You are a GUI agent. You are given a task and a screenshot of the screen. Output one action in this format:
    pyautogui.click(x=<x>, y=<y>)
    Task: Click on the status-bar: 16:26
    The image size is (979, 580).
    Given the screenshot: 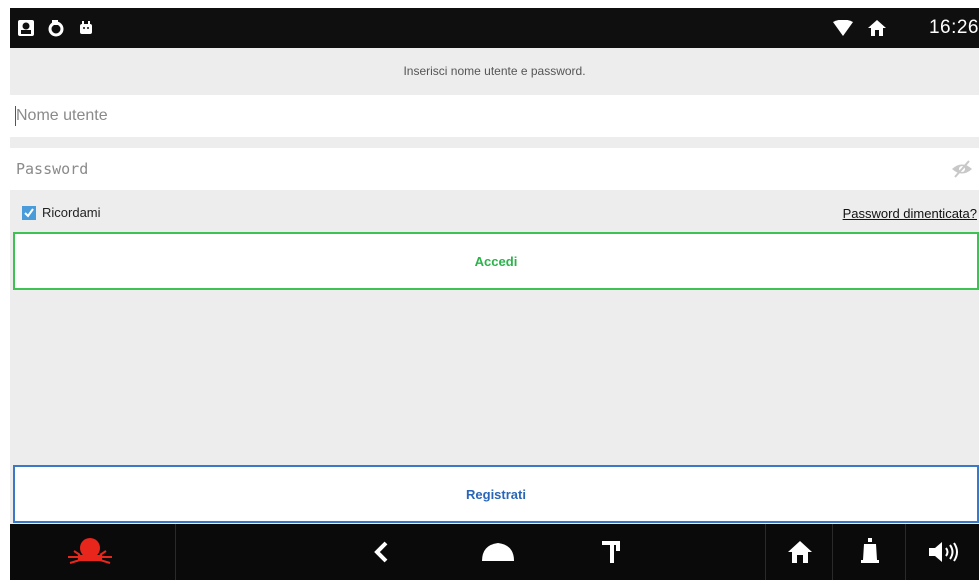 What is the action you would take?
    pyautogui.click(x=494, y=28)
    